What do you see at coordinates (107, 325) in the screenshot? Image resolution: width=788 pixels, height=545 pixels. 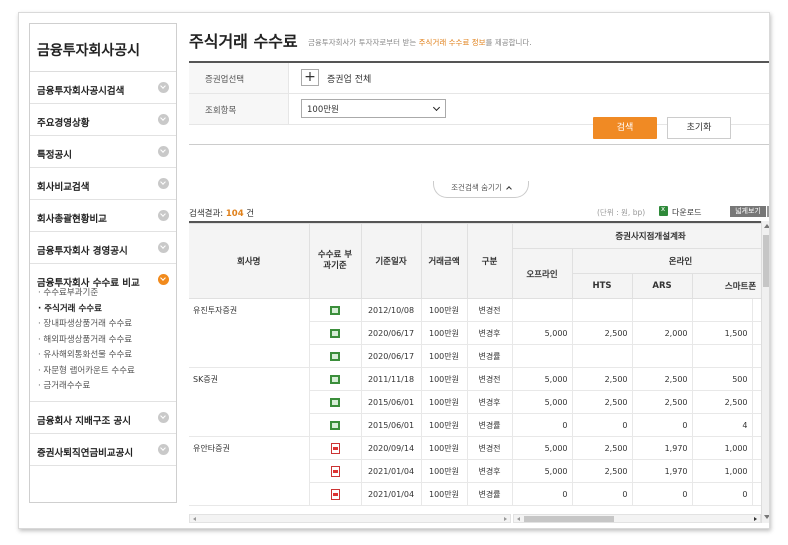 I see `sub-item-domestic-derivatives: · 장내파생상품거래 수수료` at bounding box center [107, 325].